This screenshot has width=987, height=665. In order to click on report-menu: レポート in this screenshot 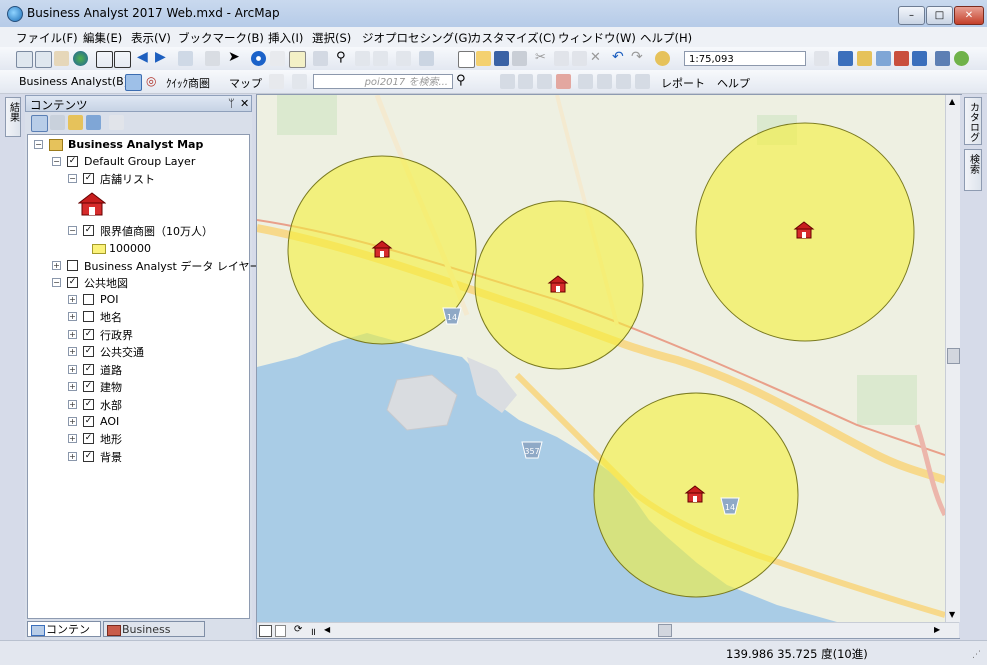, I will do `click(683, 83)`.